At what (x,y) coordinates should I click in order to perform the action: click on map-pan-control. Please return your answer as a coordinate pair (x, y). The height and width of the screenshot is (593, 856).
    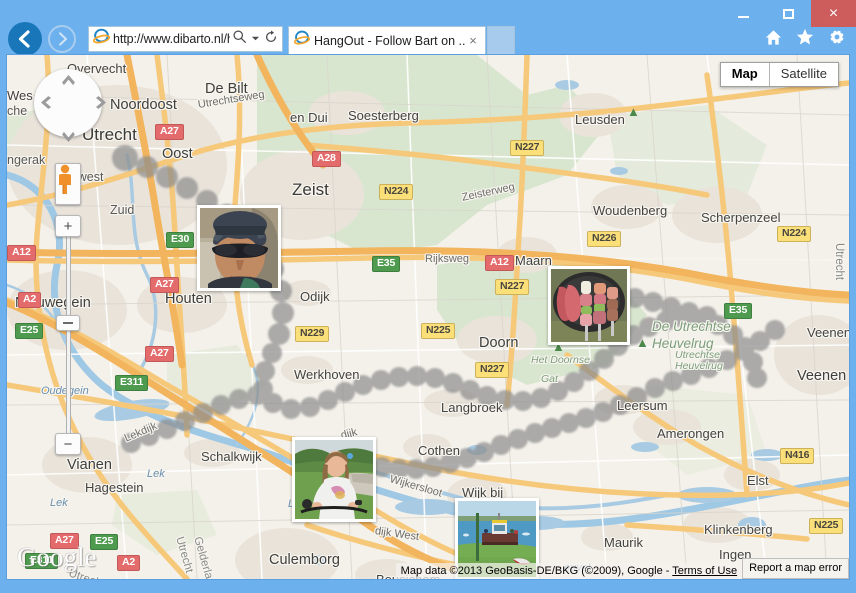
    Looking at the image, I should click on (70, 105).